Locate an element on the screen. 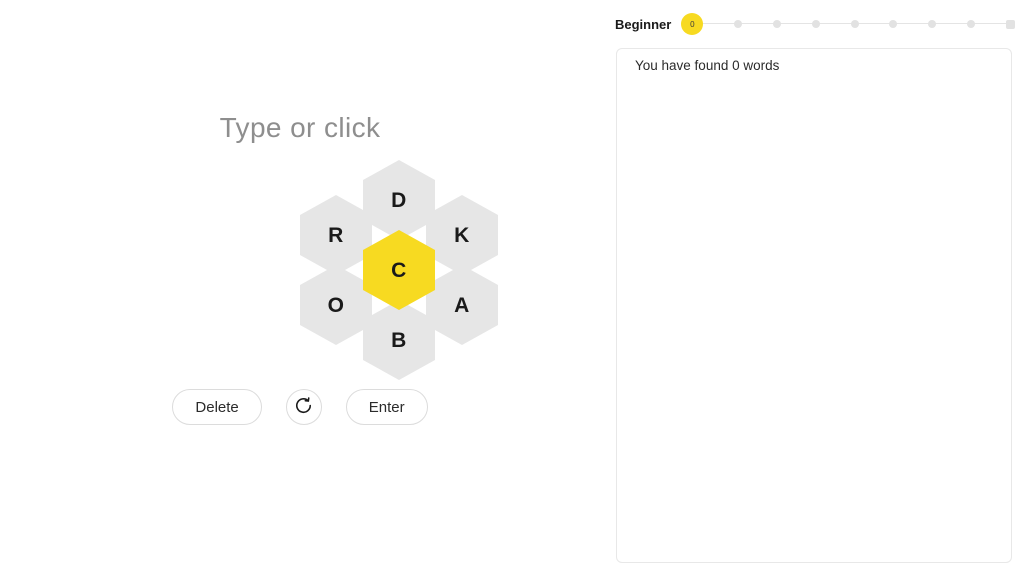 The width and height of the screenshot is (1024, 576). rank-marks: 0 is located at coordinates (848, 24).